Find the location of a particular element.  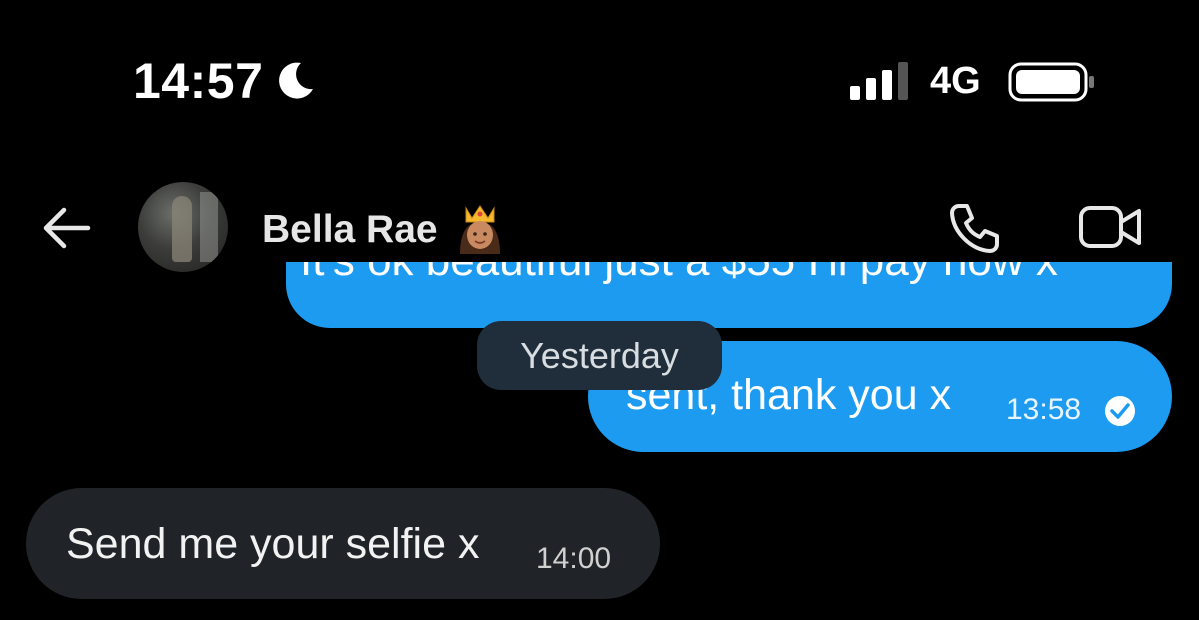

avatar is located at coordinates (183, 227).